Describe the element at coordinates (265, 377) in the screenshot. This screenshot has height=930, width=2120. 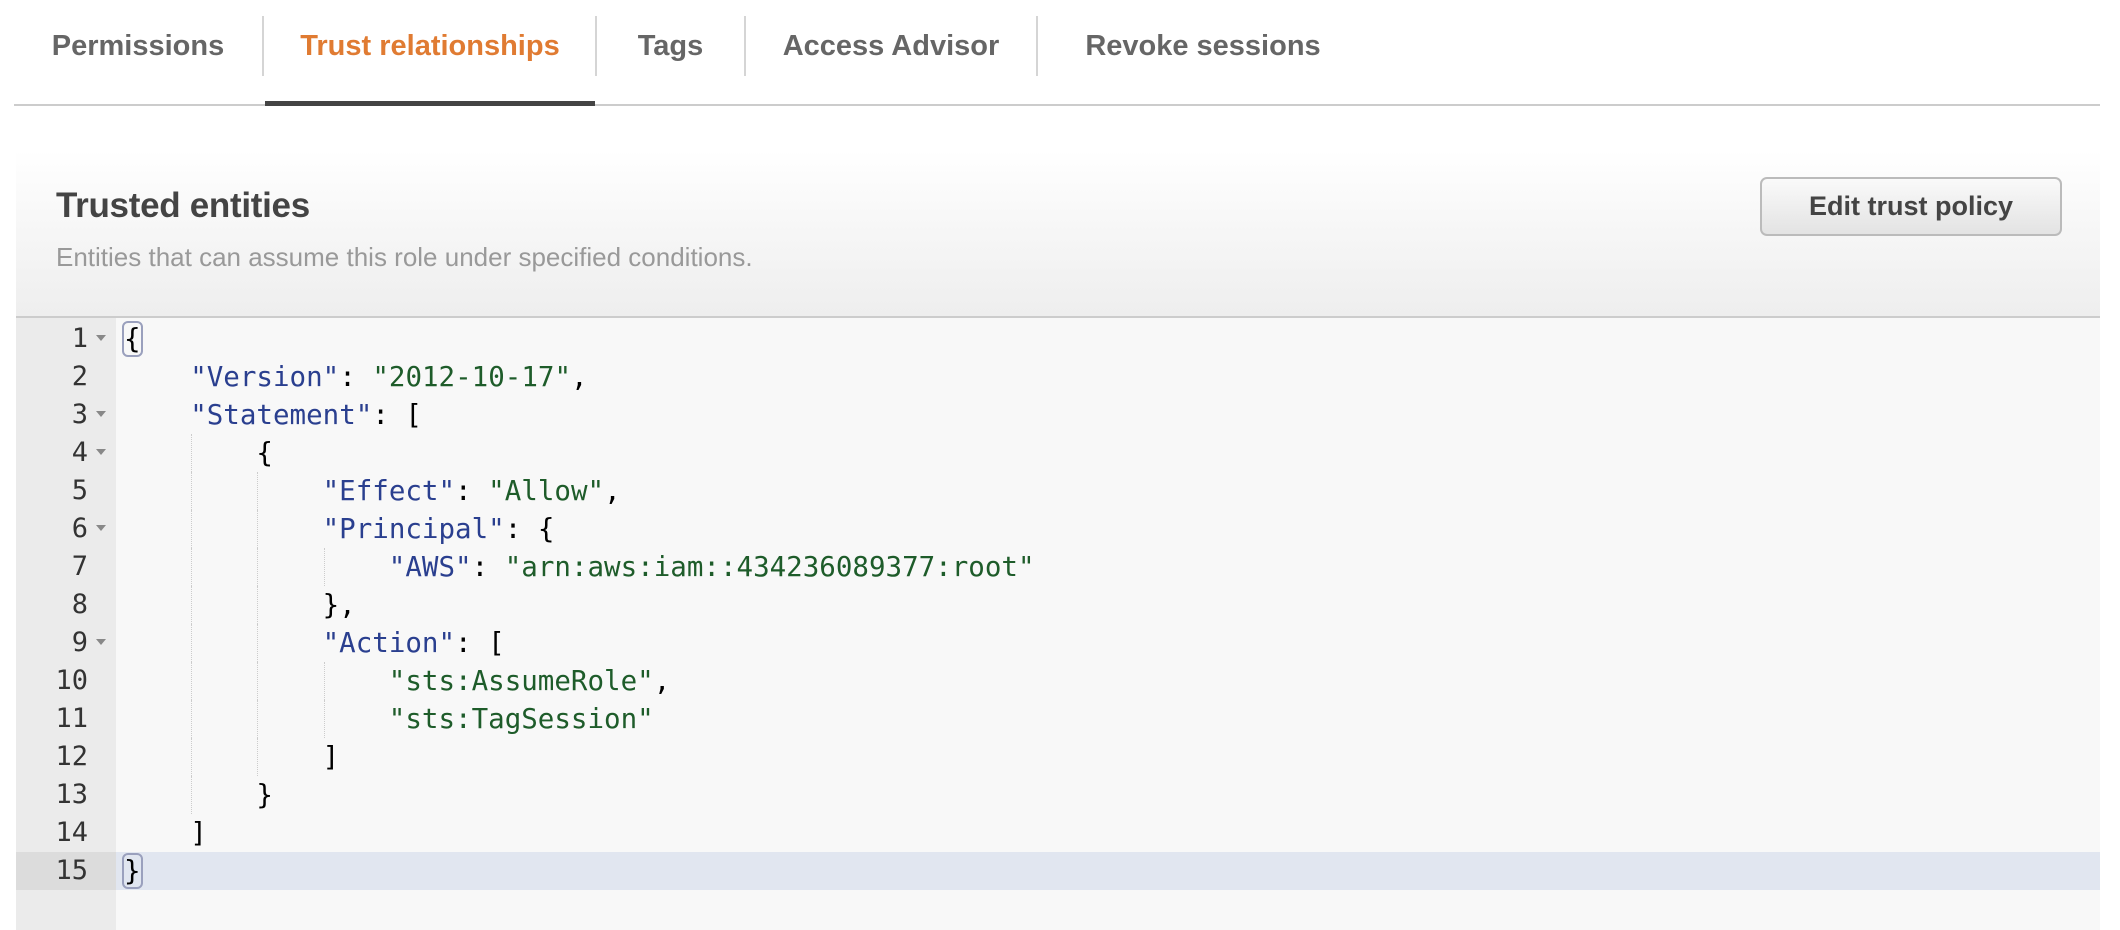
I see `json-key: "Version"` at that location.